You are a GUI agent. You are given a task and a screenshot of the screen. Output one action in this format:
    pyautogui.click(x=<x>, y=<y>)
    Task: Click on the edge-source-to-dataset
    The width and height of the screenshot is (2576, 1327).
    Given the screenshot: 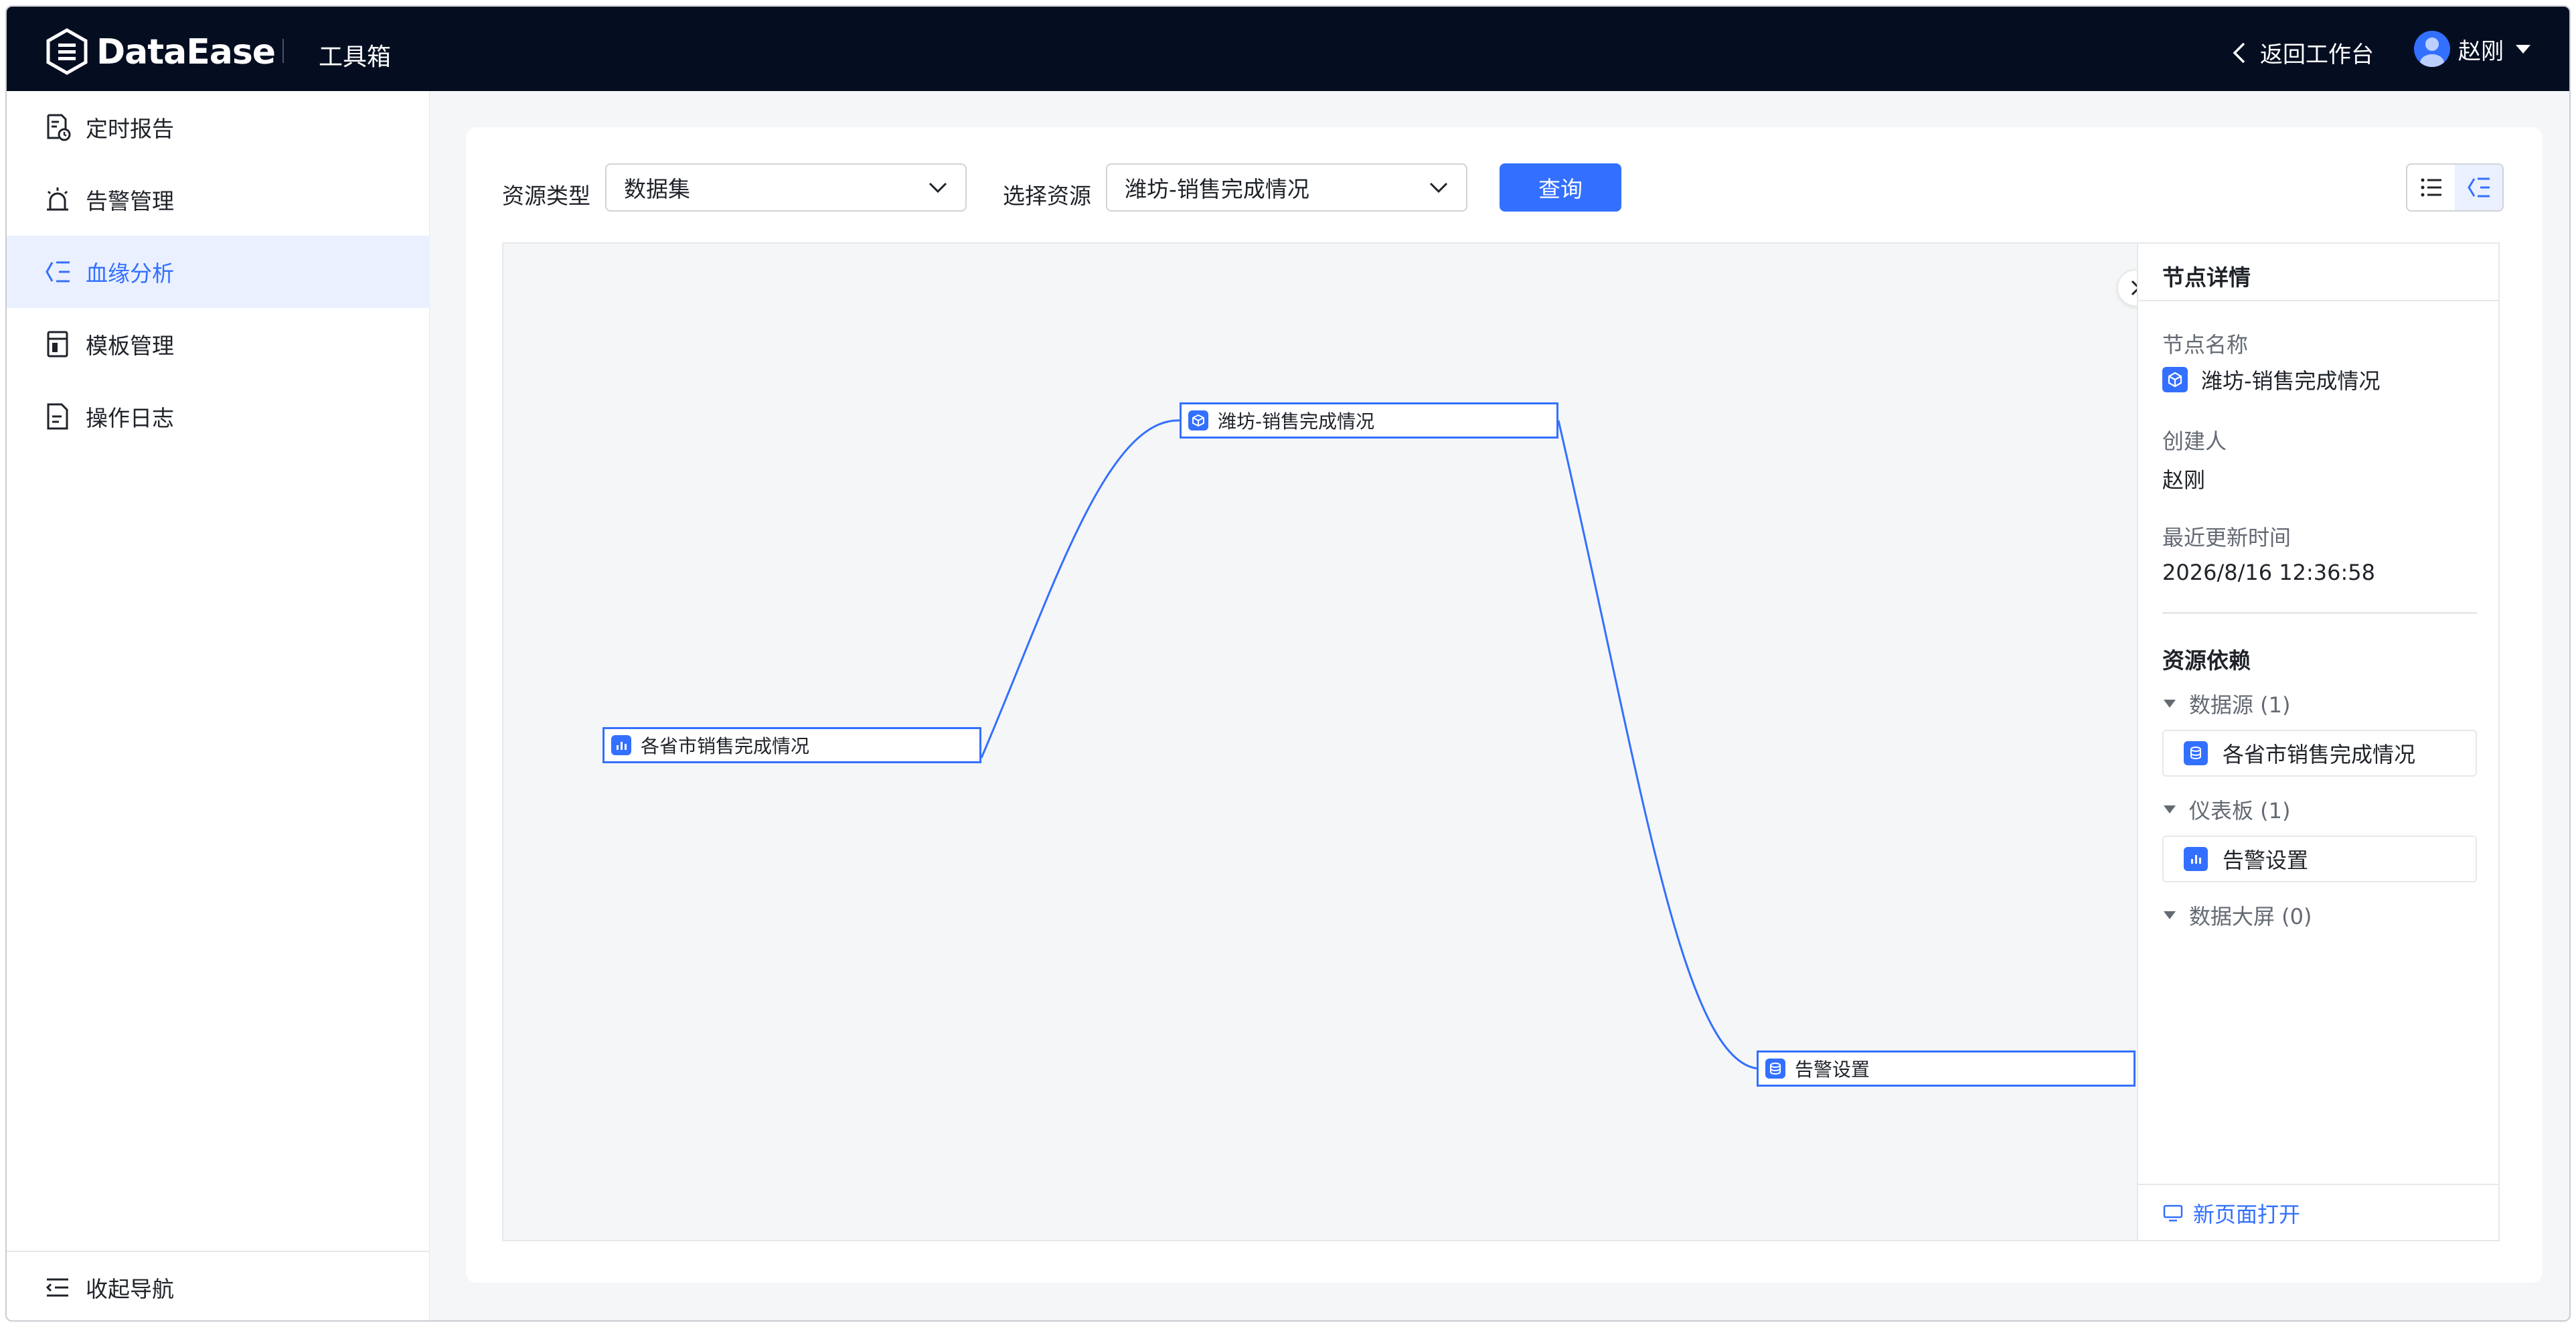 What is the action you would take?
    pyautogui.click(x=1080, y=589)
    